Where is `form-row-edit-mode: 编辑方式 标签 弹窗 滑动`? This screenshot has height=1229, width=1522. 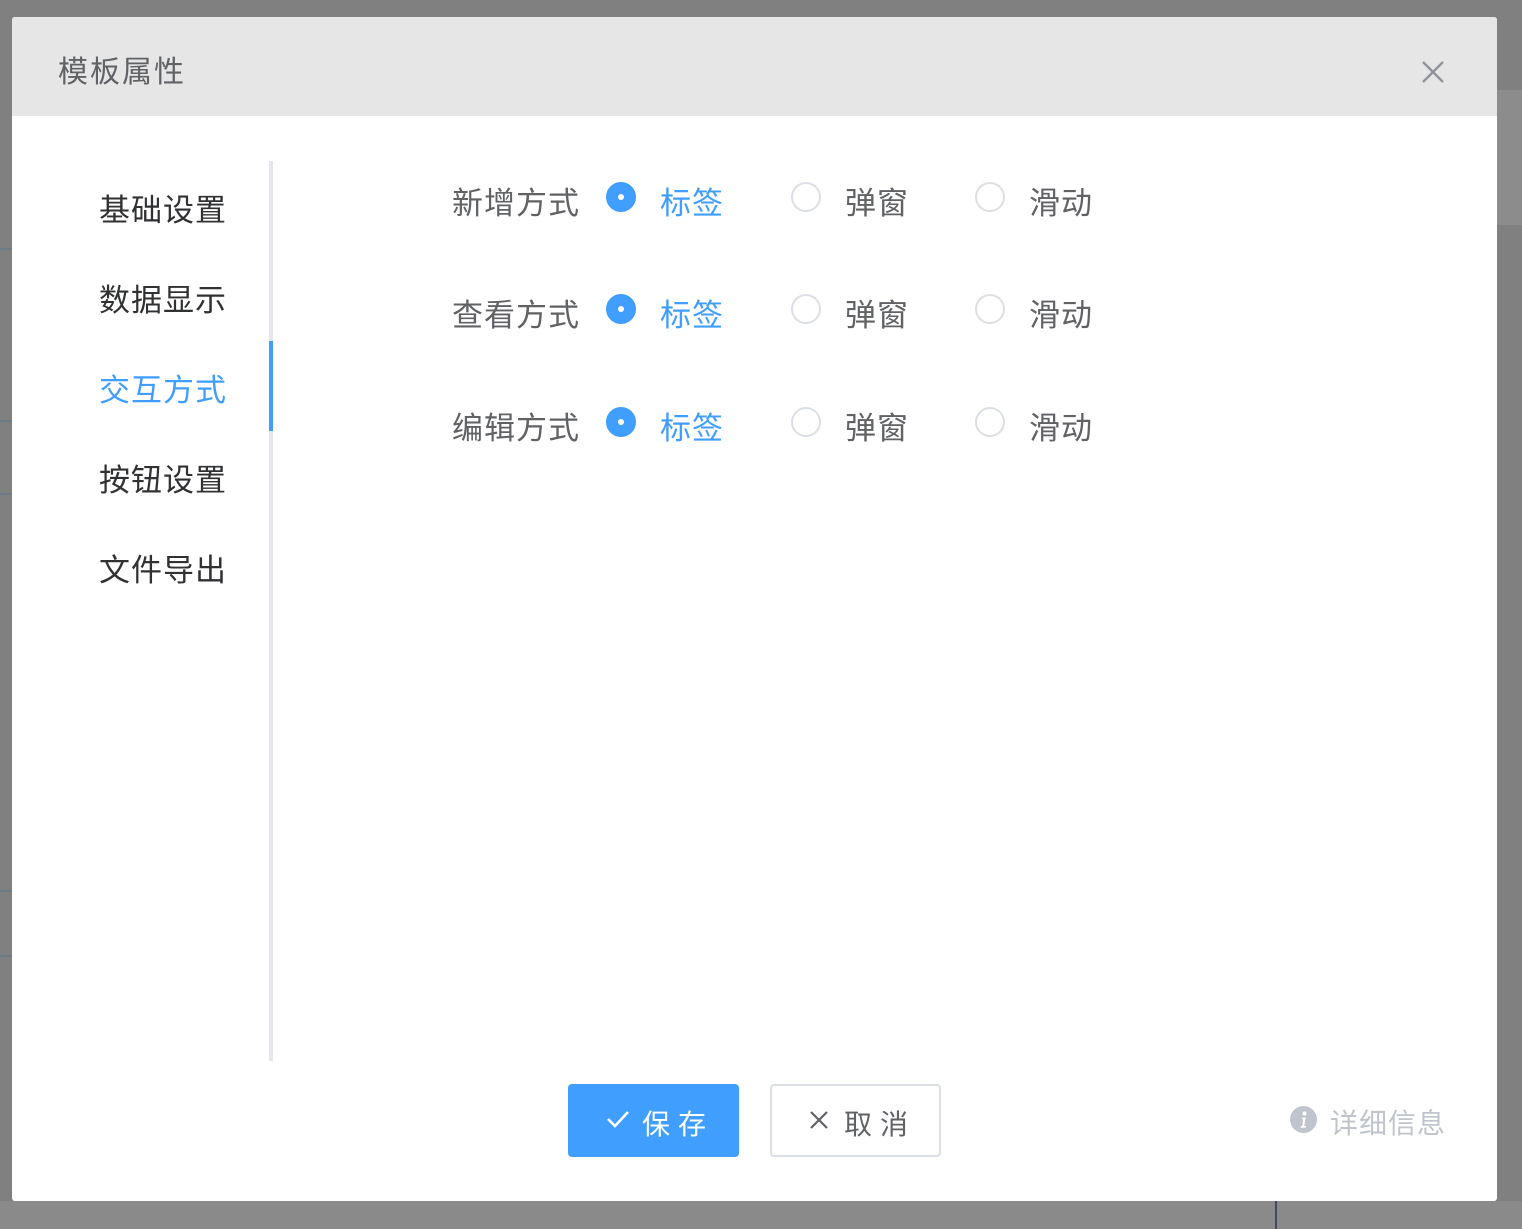
form-row-edit-mode: 编辑方式 标签 弹窗 滑动 is located at coordinates (802, 423).